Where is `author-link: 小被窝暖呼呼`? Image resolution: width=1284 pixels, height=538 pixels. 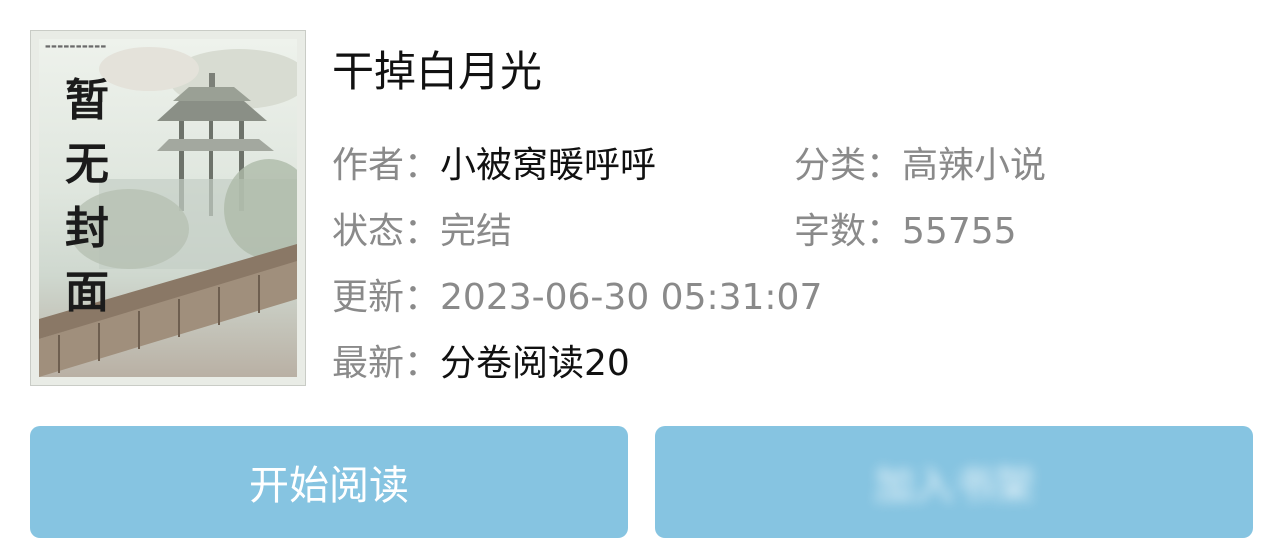
author-link: 小被窝暖呼呼 is located at coordinates (548, 165).